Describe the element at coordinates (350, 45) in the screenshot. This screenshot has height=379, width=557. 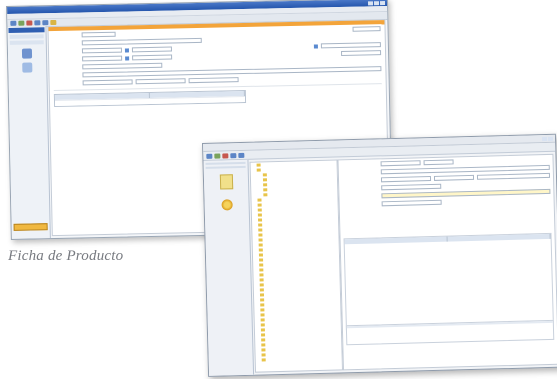
I see `category-field` at that location.